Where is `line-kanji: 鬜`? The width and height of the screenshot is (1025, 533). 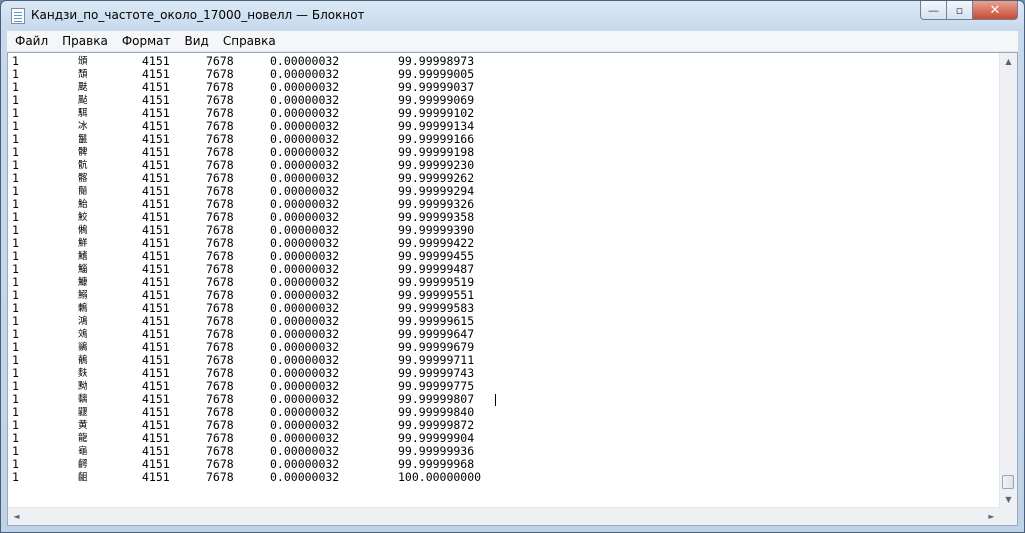
line-kanji: 鬜 is located at coordinates (83, 191).